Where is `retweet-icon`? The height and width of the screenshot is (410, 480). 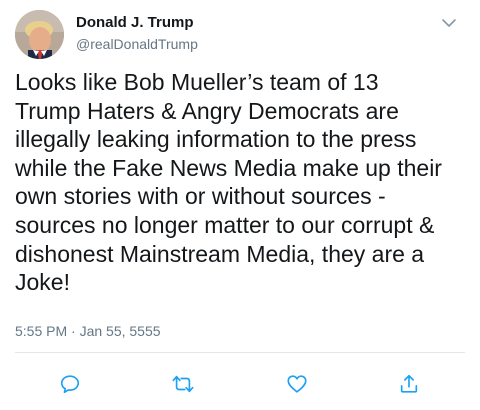 retweet-icon is located at coordinates (183, 384).